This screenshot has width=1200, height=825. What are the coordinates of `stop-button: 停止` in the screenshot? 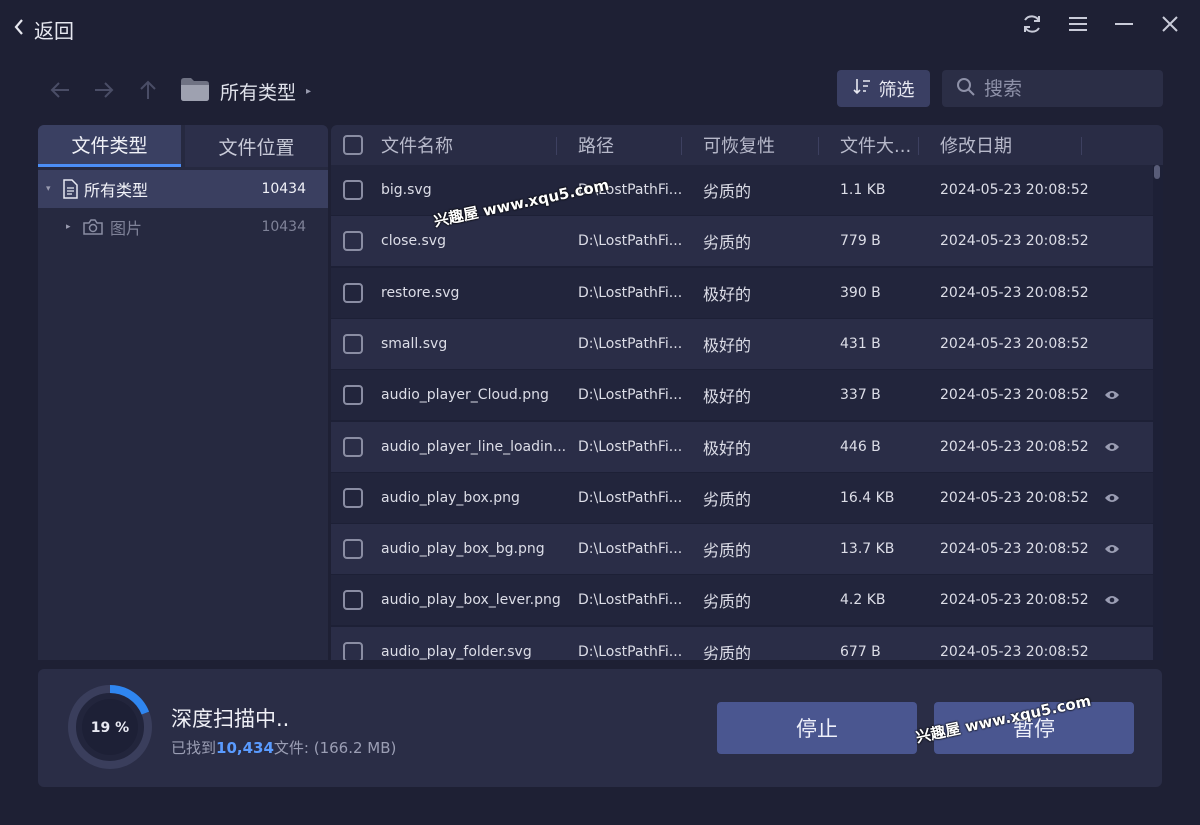 It's located at (817, 728).